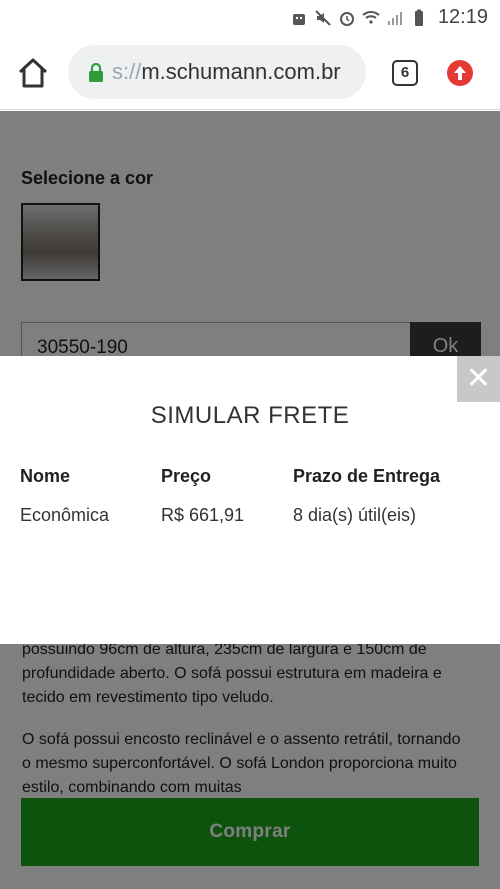 The width and height of the screenshot is (500, 889). I want to click on header-delivery: Prazo de Entrega, so click(367, 476).